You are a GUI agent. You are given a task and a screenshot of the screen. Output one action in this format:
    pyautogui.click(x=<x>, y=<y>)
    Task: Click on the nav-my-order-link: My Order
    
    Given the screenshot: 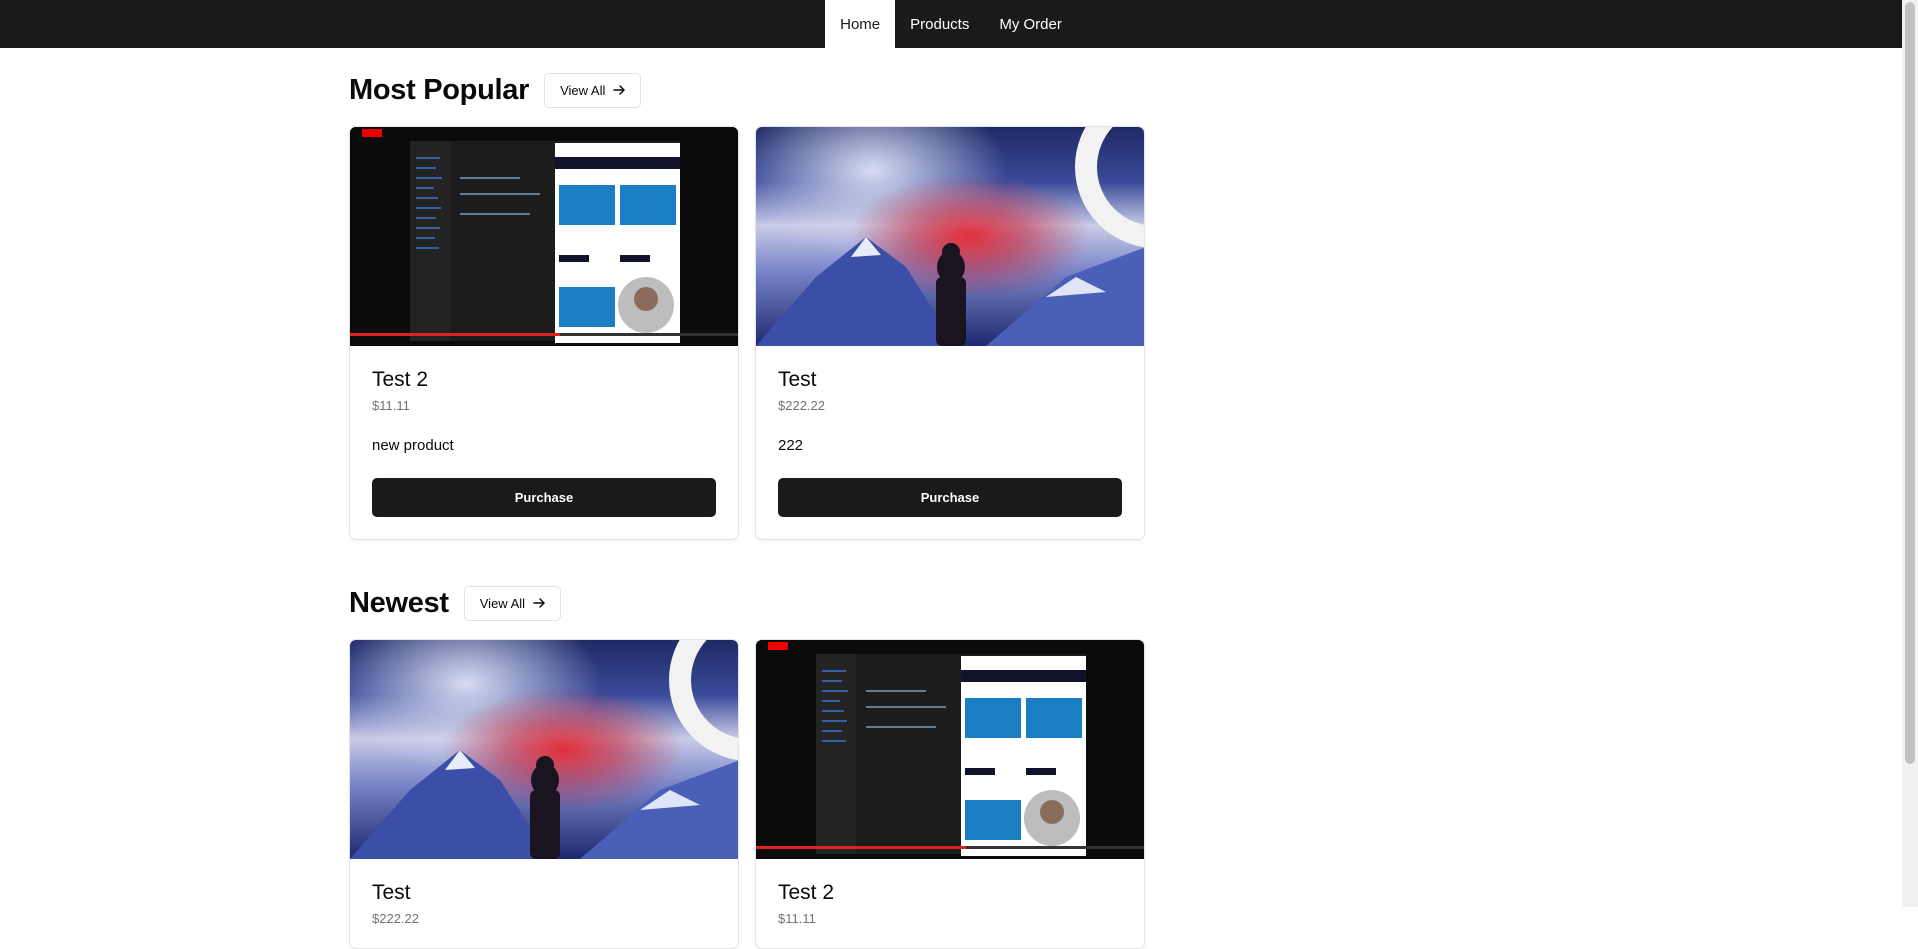 What is the action you would take?
    pyautogui.click(x=1030, y=24)
    